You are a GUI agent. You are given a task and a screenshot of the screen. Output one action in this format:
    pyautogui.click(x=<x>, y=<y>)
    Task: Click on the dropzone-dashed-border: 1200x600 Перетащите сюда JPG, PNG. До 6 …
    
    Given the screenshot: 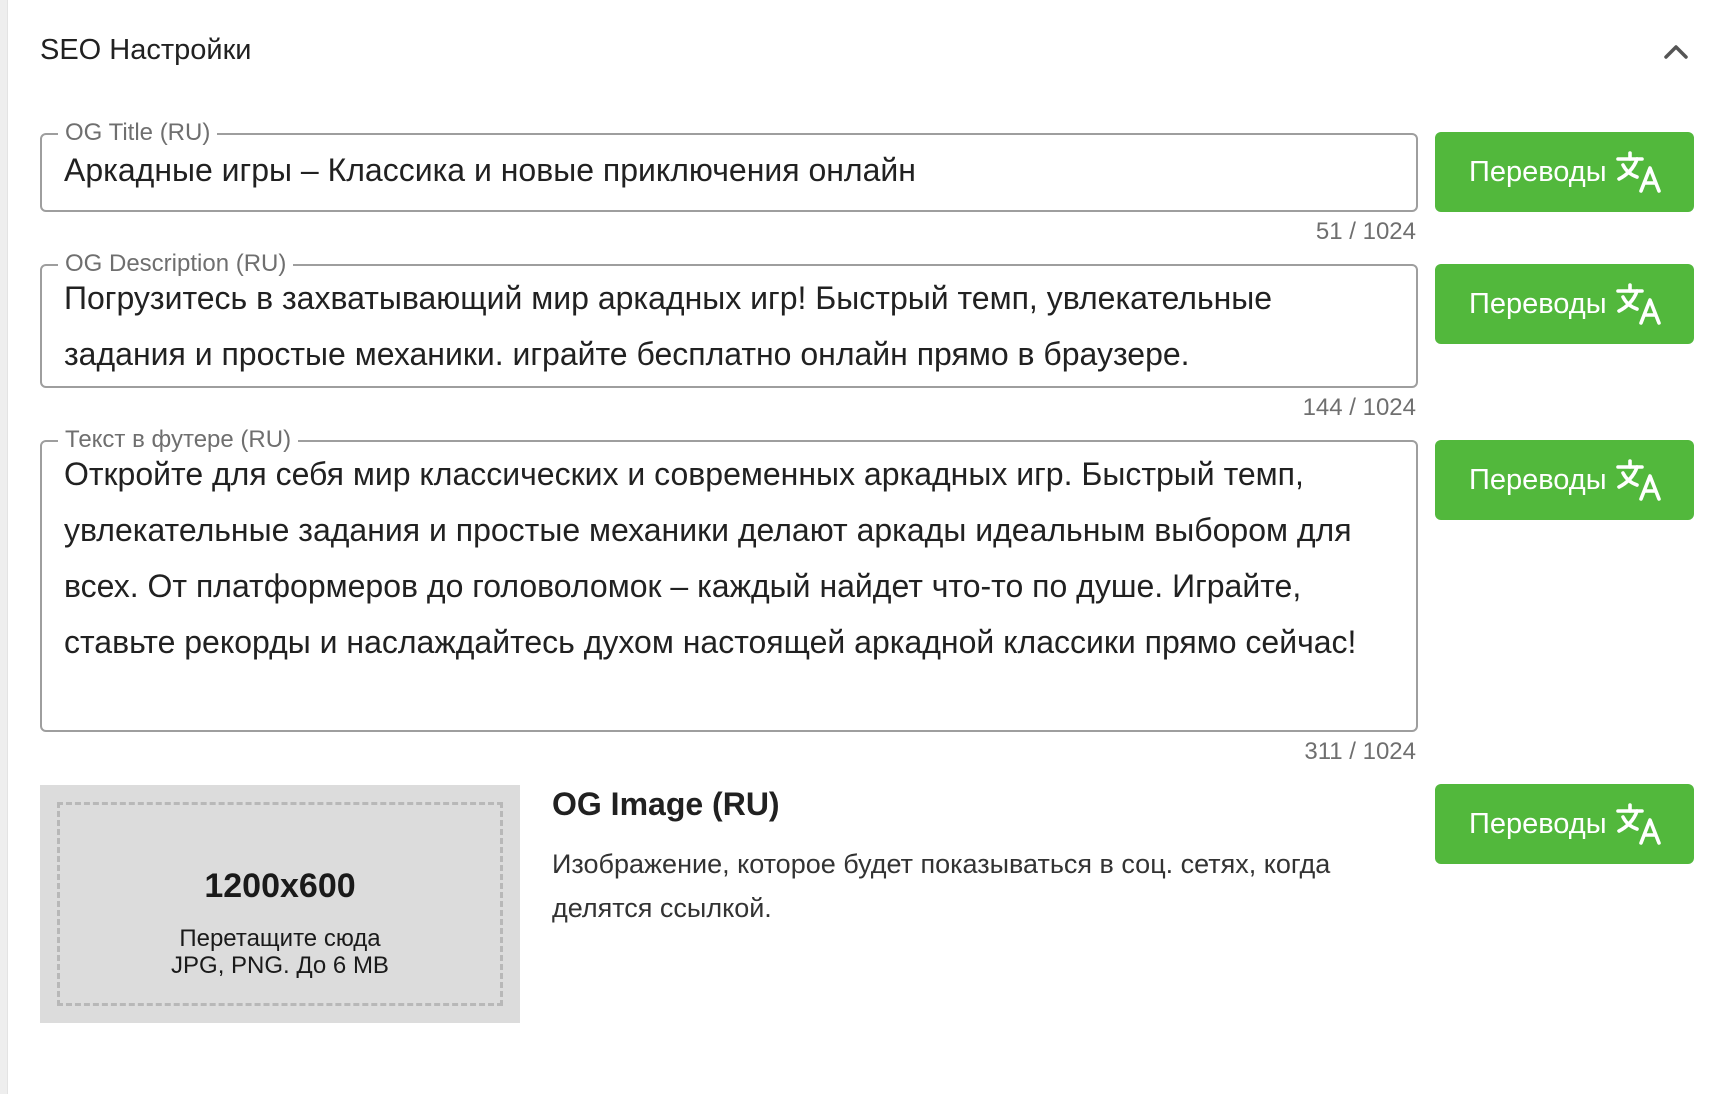 What is the action you would take?
    pyautogui.click(x=280, y=904)
    